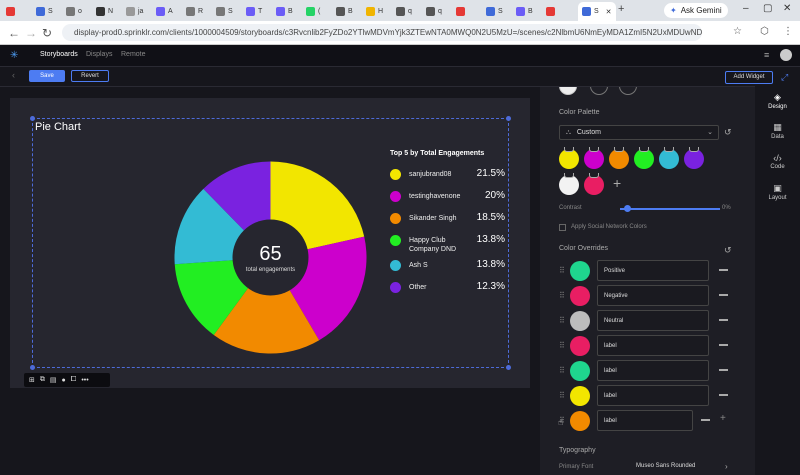 The height and width of the screenshot is (475, 800). What do you see at coordinates (42, 380) in the screenshot?
I see `duplicate-icon: ⧉` at bounding box center [42, 380].